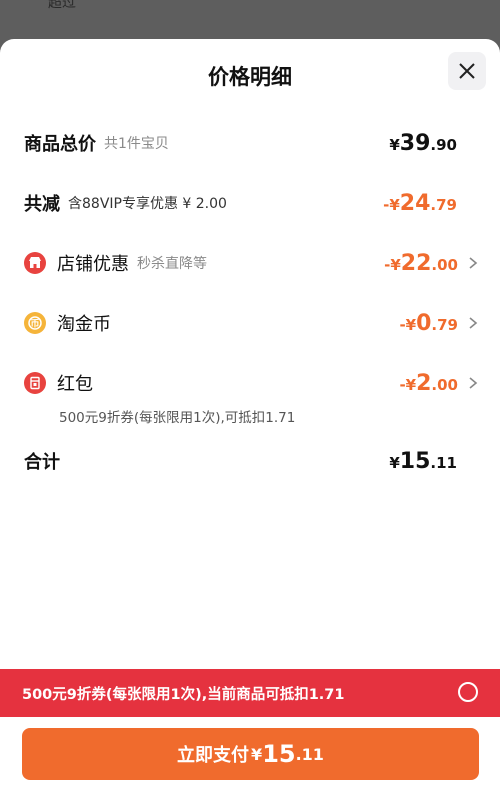 This screenshot has width=500, height=801. What do you see at coordinates (251, 383) in the screenshot?
I see `red-packet-row: 红包 -¥ 2.00` at bounding box center [251, 383].